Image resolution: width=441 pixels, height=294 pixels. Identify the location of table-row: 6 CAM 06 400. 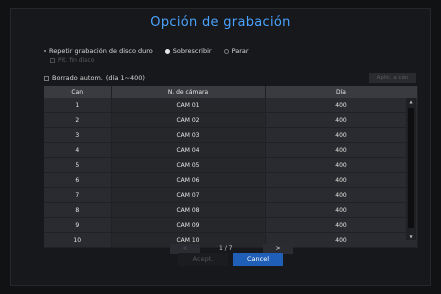
(231, 180).